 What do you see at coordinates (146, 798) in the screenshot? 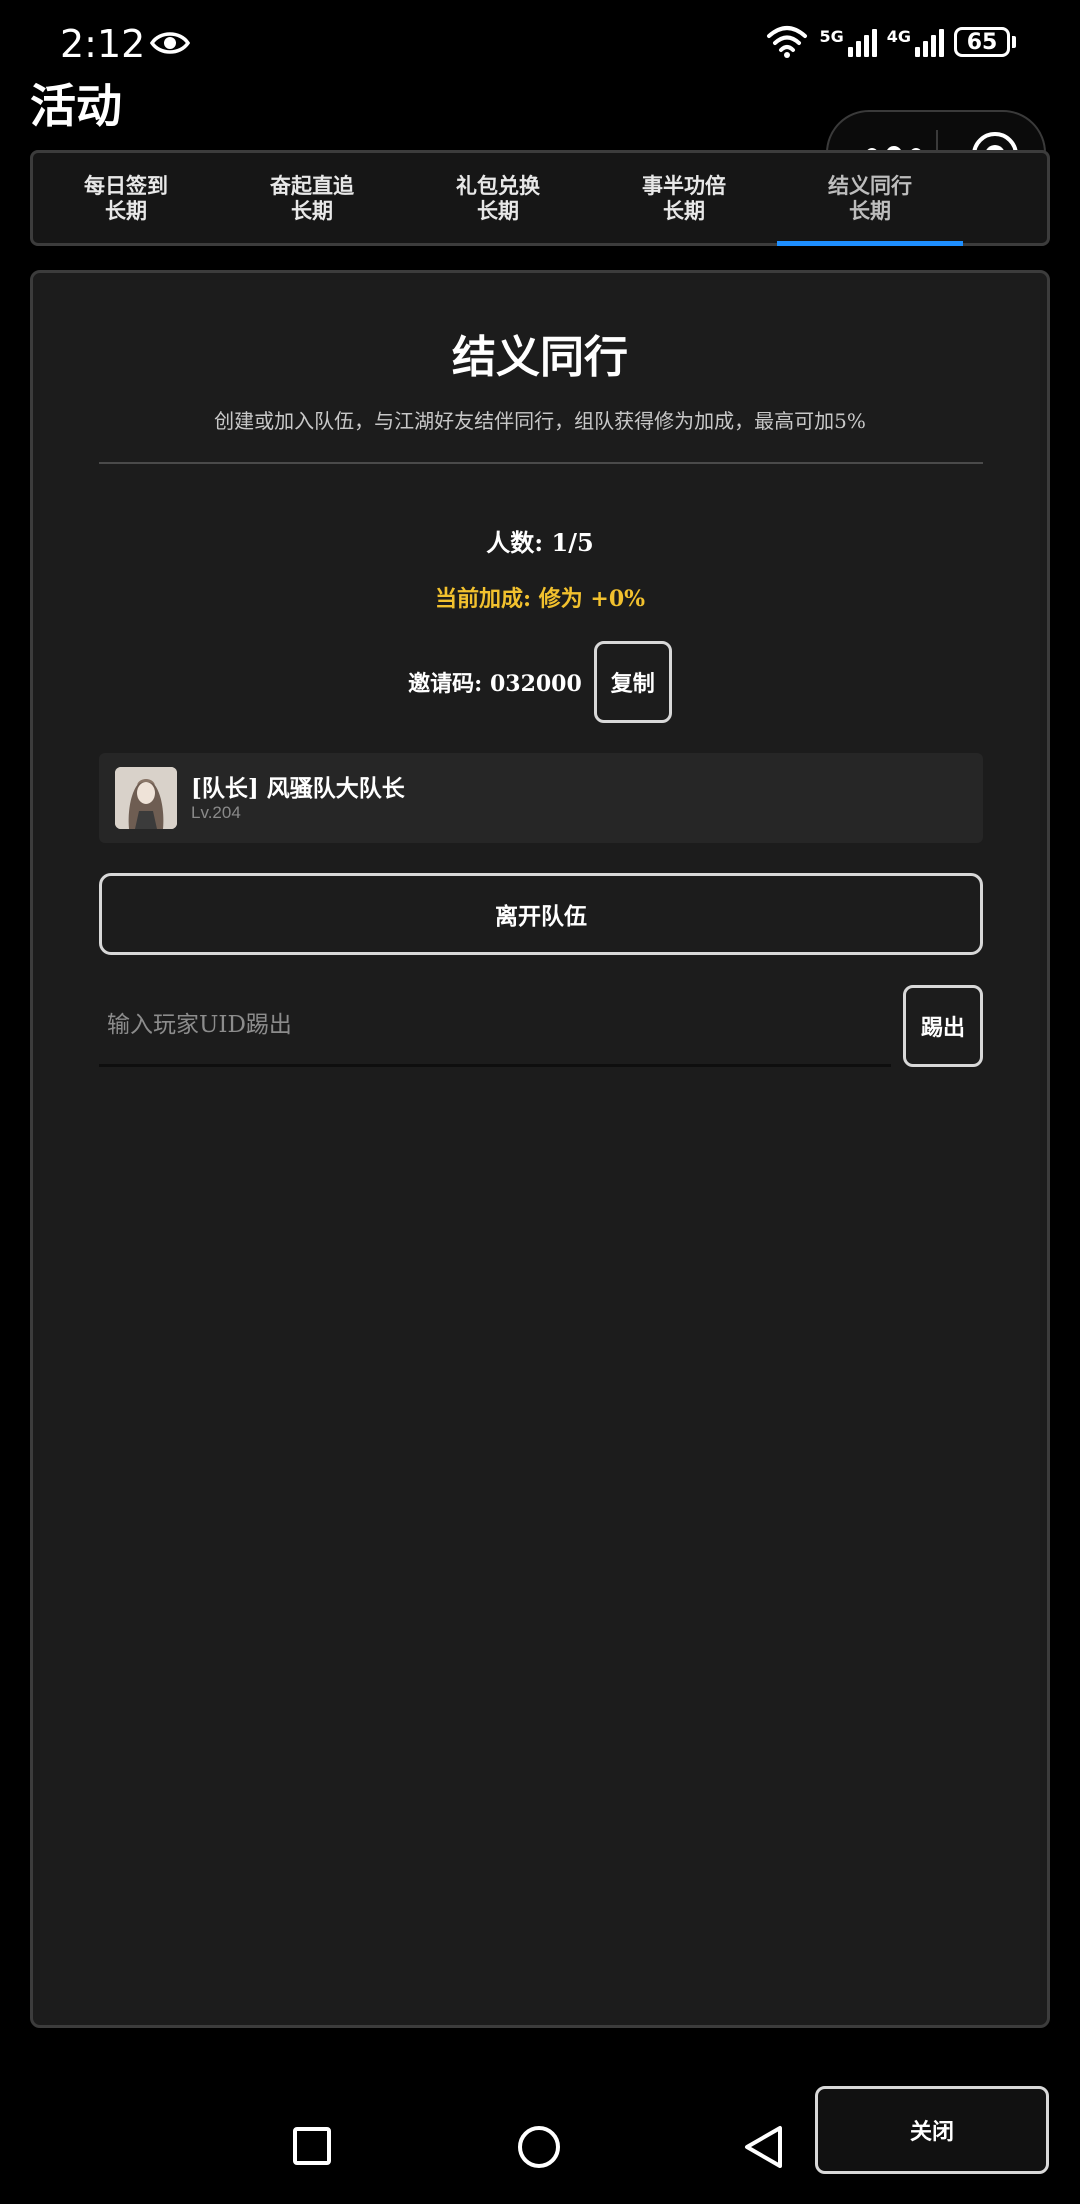
I see `avatar` at bounding box center [146, 798].